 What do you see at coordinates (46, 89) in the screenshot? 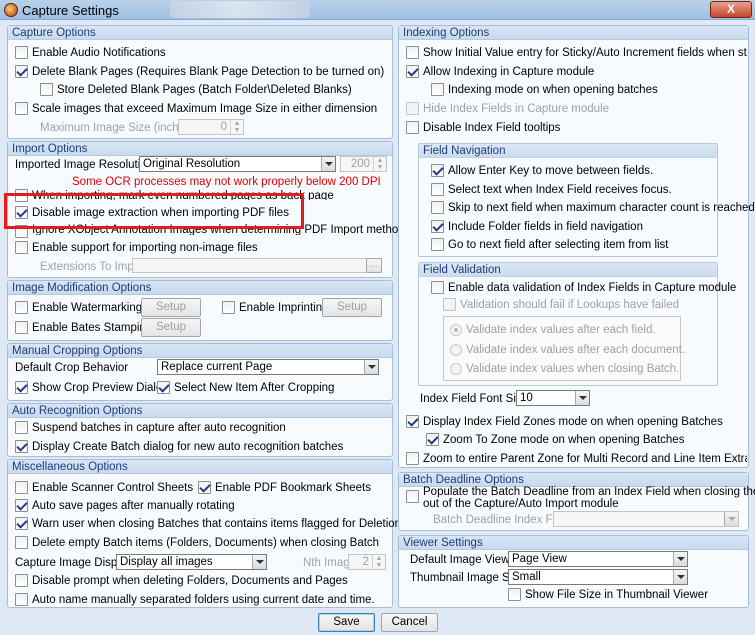
I see `store-deleted-checkbox` at bounding box center [46, 89].